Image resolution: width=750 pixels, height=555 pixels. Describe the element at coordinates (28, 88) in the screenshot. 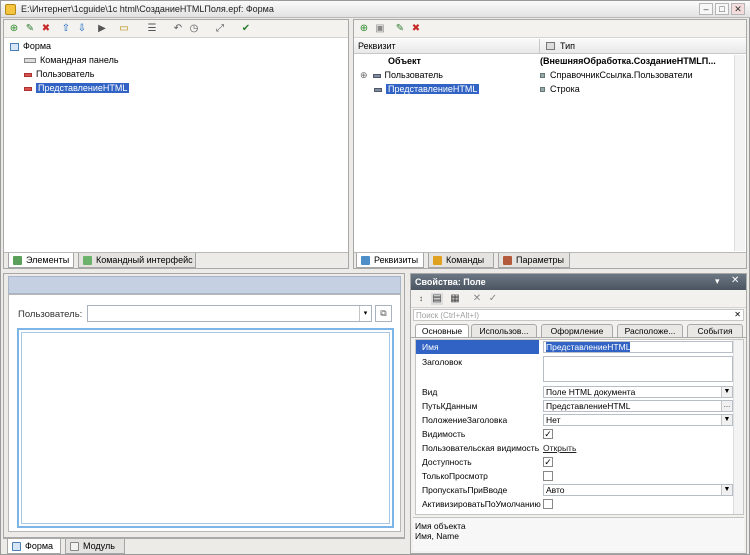

I see `field-icon` at that location.